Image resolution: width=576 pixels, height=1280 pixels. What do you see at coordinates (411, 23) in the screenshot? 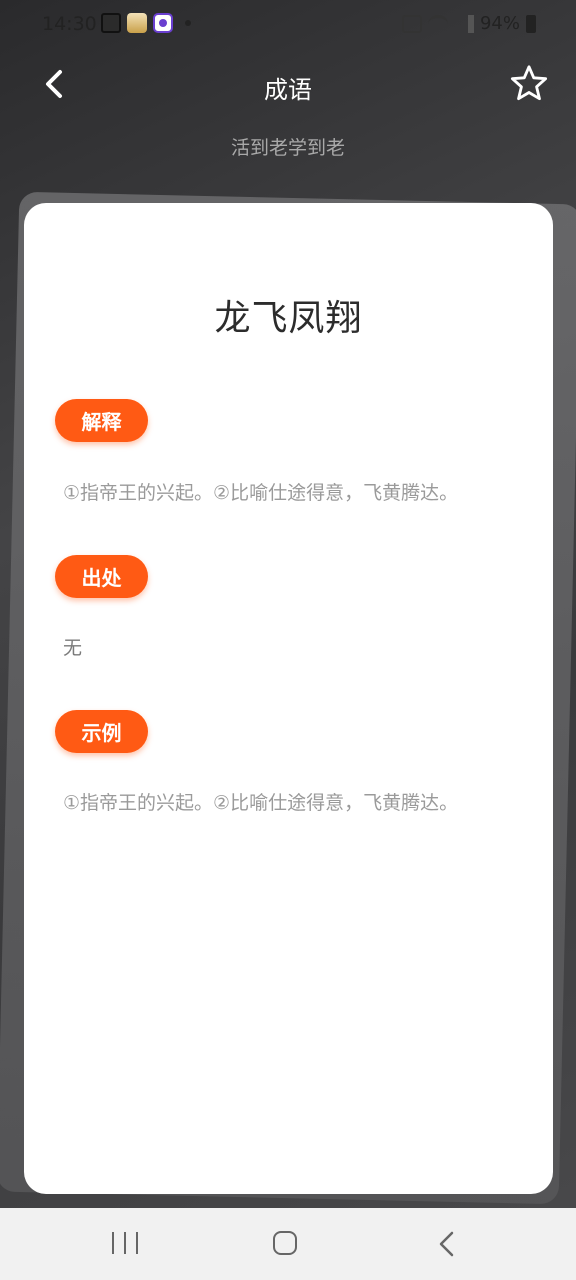
I see `mute-icon` at bounding box center [411, 23].